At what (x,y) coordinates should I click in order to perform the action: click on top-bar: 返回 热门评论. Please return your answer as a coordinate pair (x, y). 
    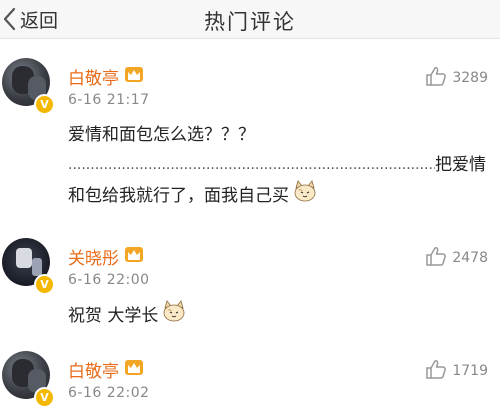
    Looking at the image, I should click on (250, 19).